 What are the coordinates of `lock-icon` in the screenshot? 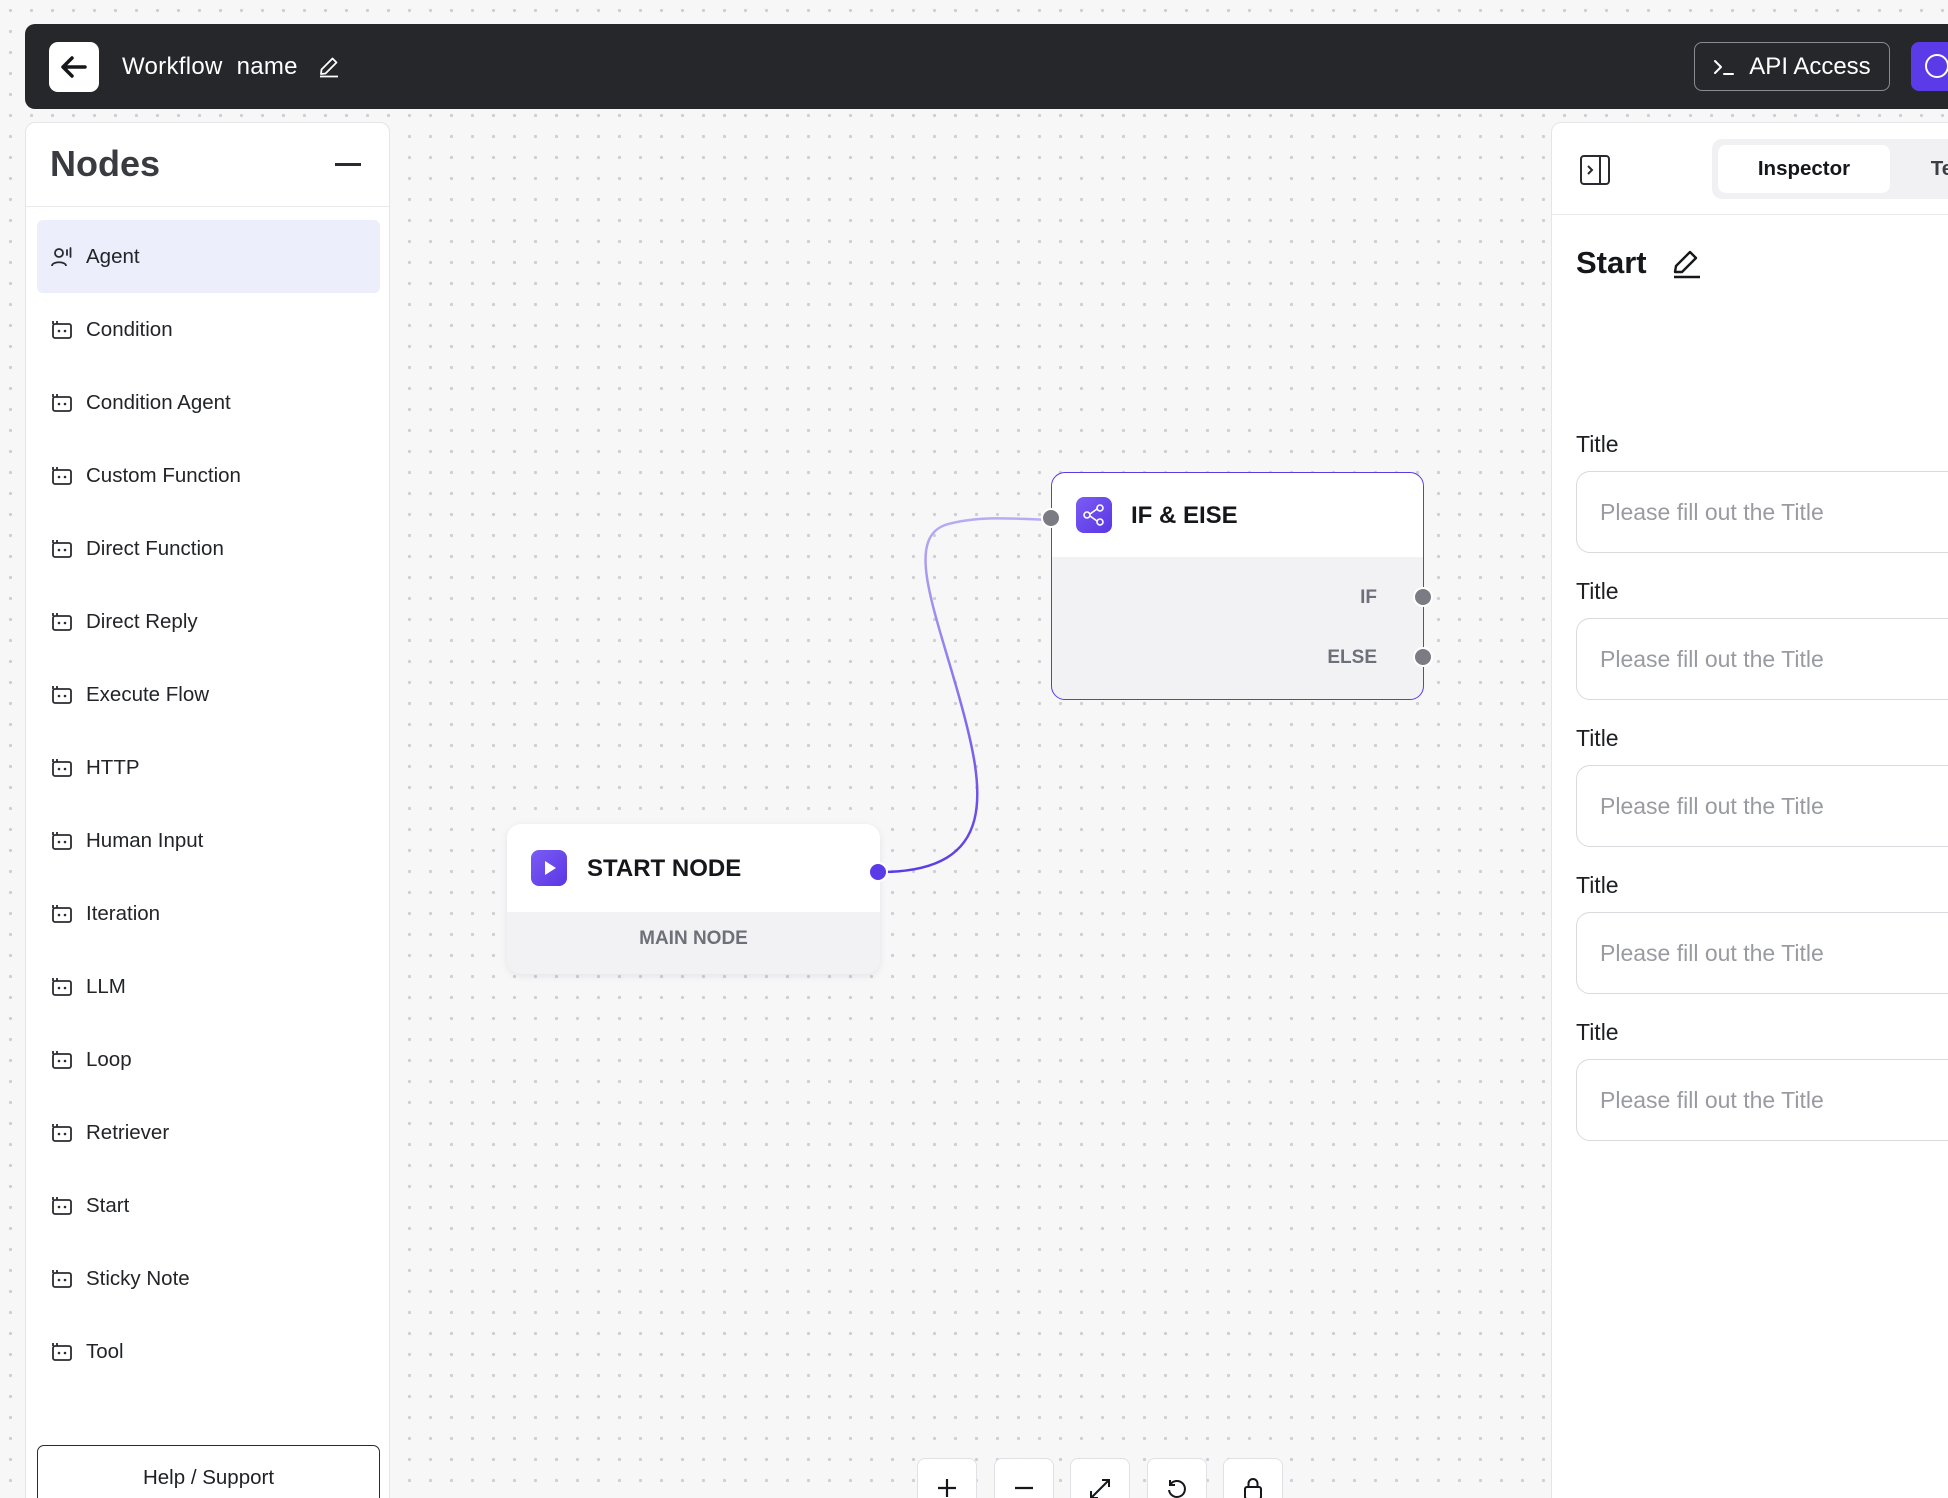 It's located at (1253, 1488).